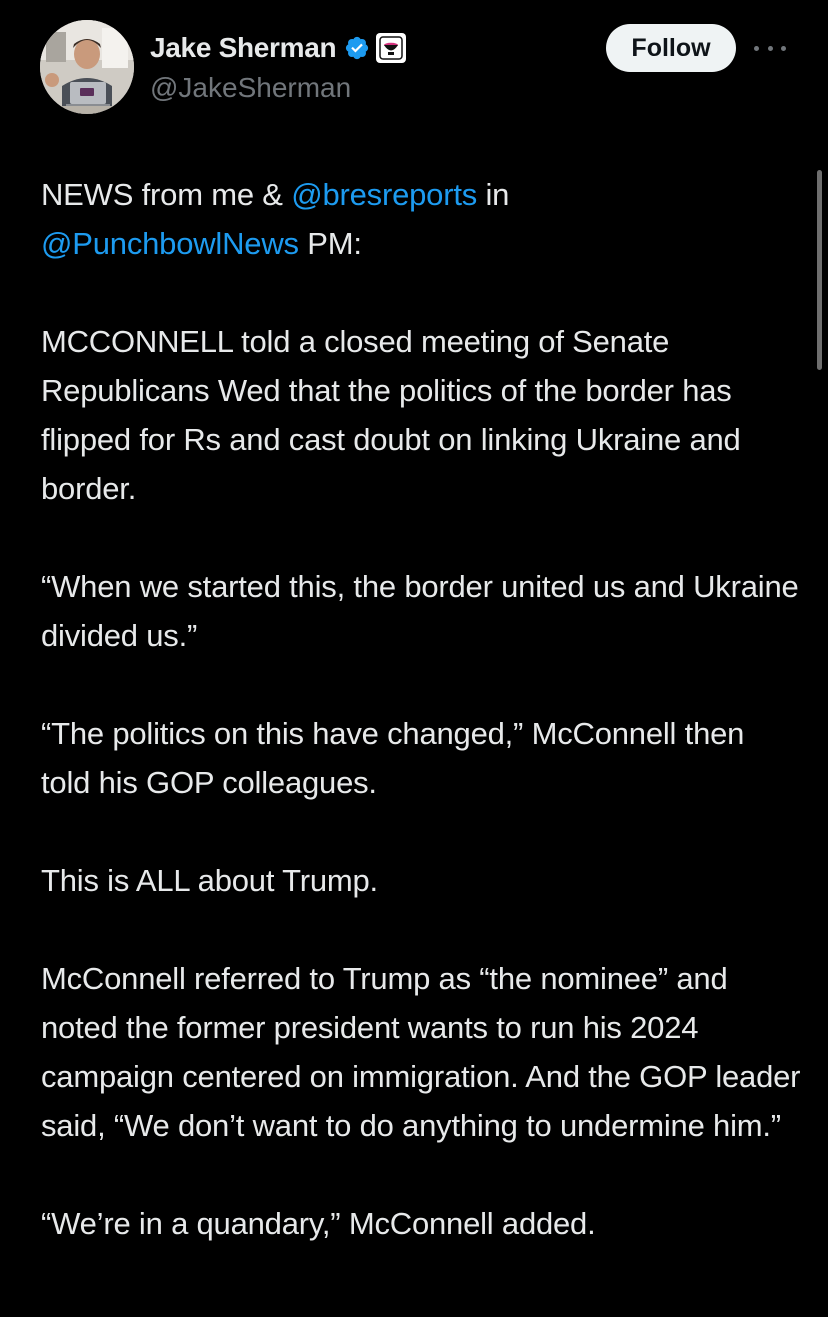  I want to click on intro-text: PM:, so click(330, 243).